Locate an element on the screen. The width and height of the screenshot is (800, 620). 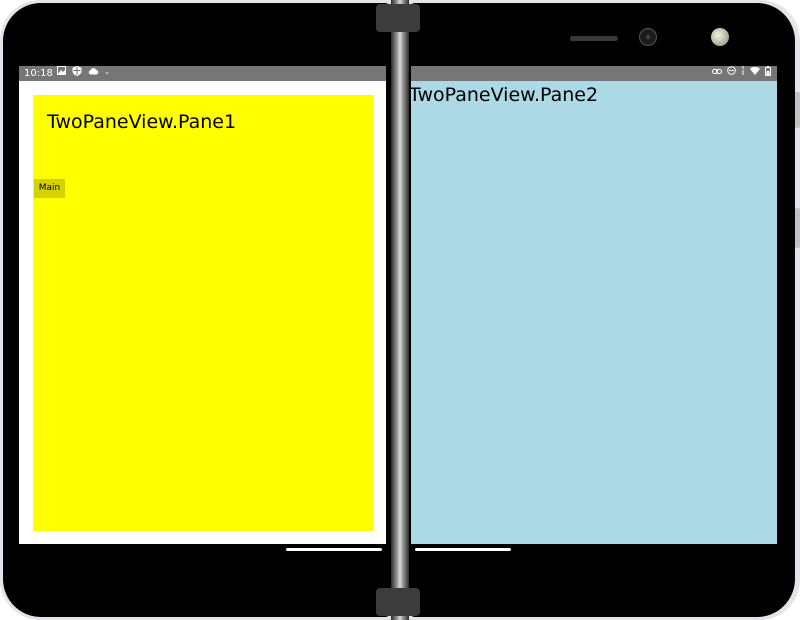
gesture-handle-right is located at coordinates (463, 549).